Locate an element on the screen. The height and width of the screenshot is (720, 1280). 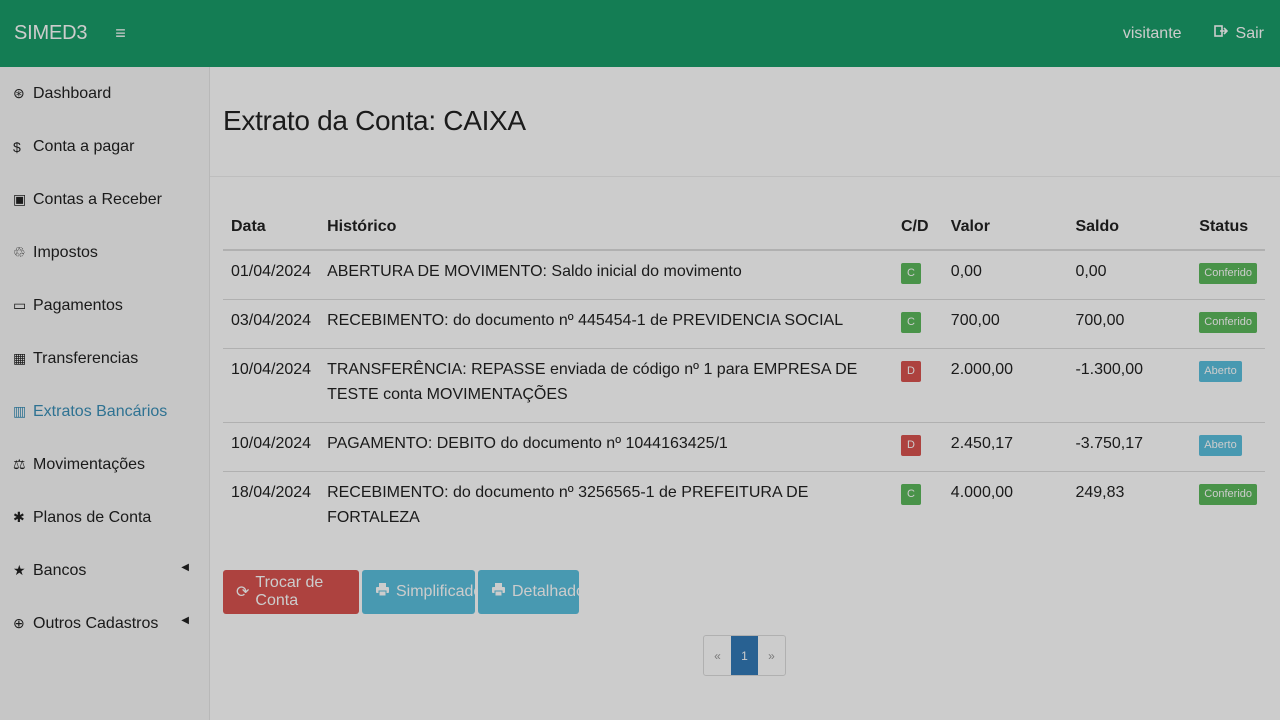
sidebar-item-label: Outros Cadastros is located at coordinates (96, 623).